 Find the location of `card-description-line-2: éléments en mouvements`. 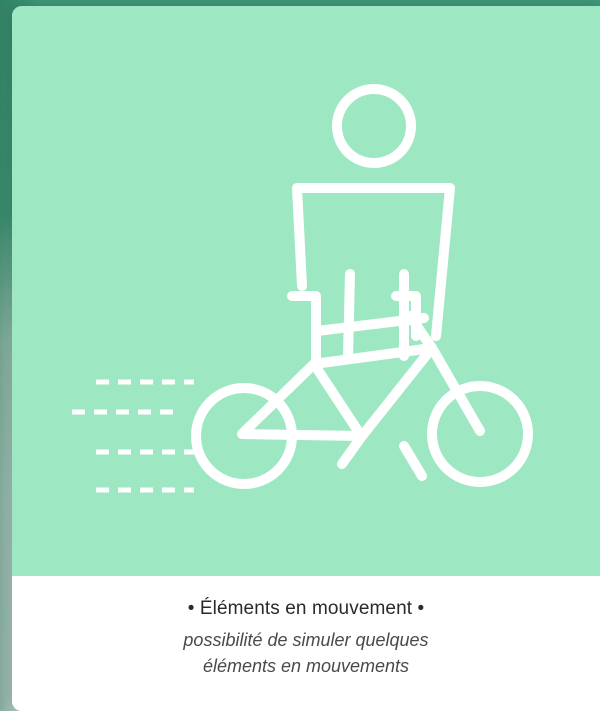

card-description-line-2: éléments en mouvements is located at coordinates (306, 666).